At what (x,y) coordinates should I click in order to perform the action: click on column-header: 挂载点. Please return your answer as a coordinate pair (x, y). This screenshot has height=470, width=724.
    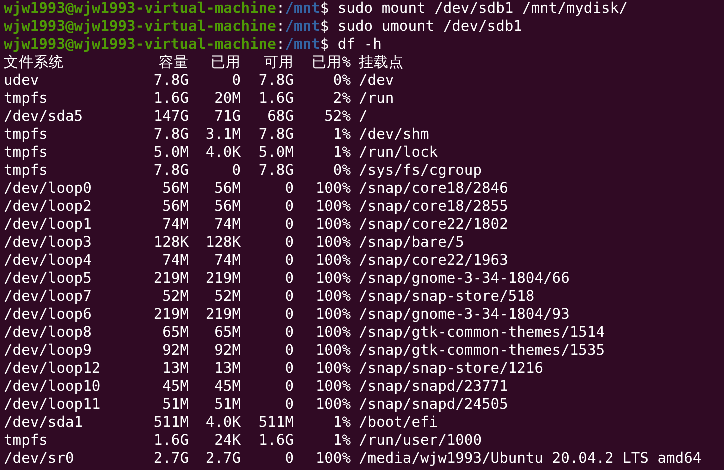
    Looking at the image, I should click on (381, 63).